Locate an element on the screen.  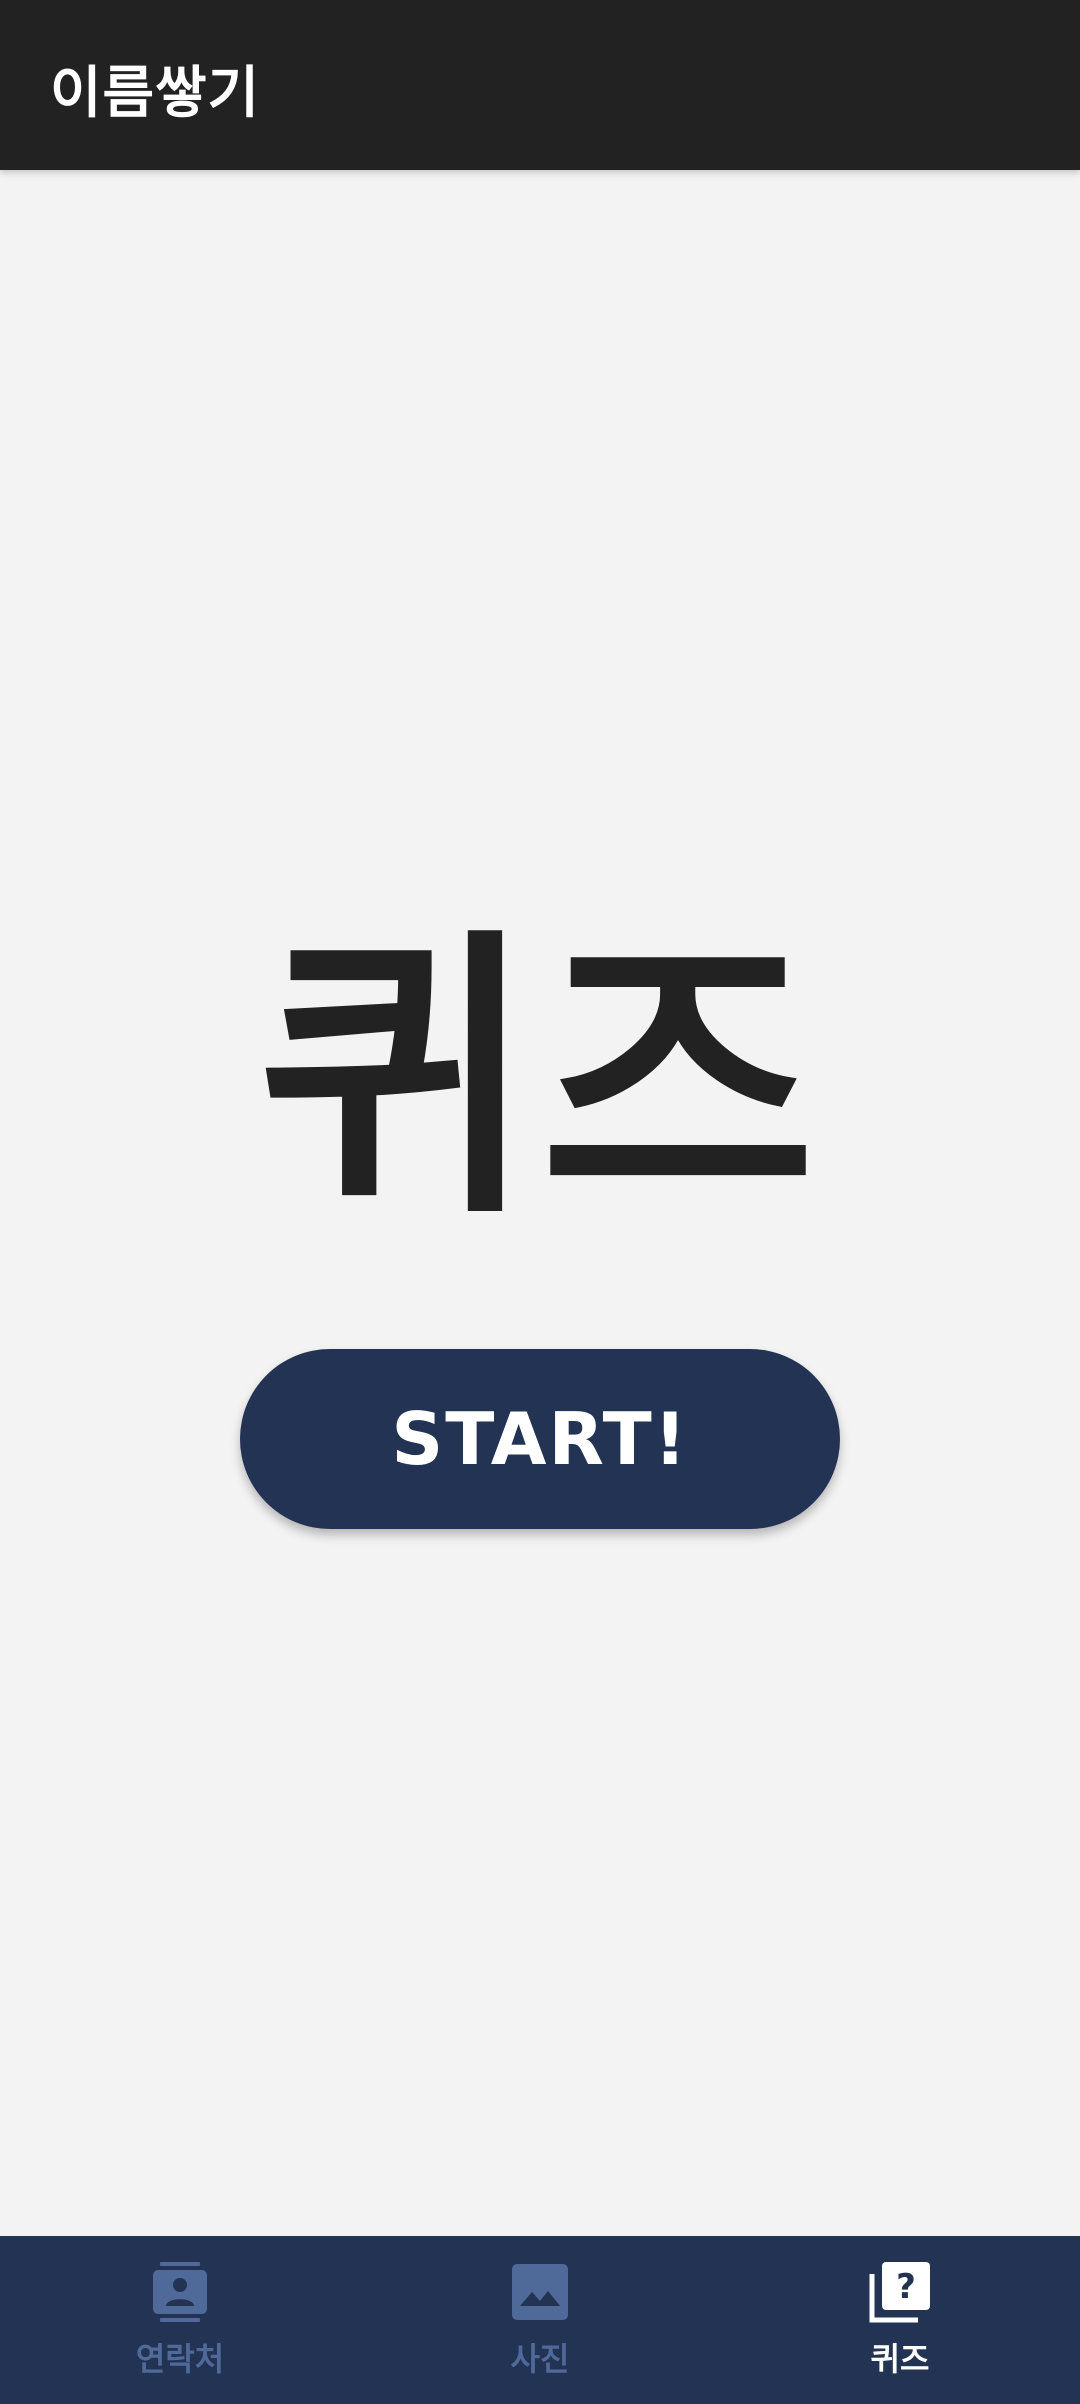
nav-label-photos: 사진 is located at coordinates (540, 2359).